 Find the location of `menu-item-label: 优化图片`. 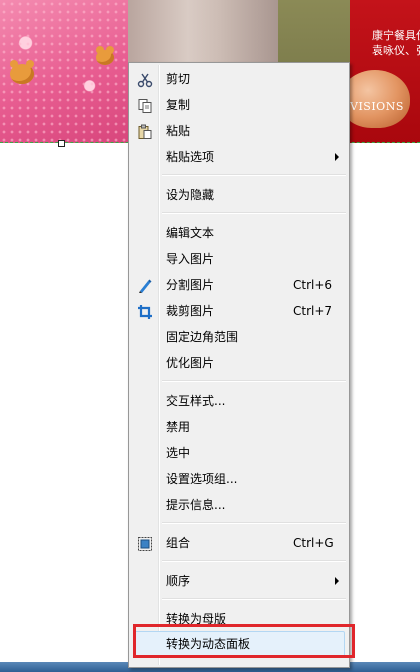

menu-item-label: 优化图片 is located at coordinates (190, 363).